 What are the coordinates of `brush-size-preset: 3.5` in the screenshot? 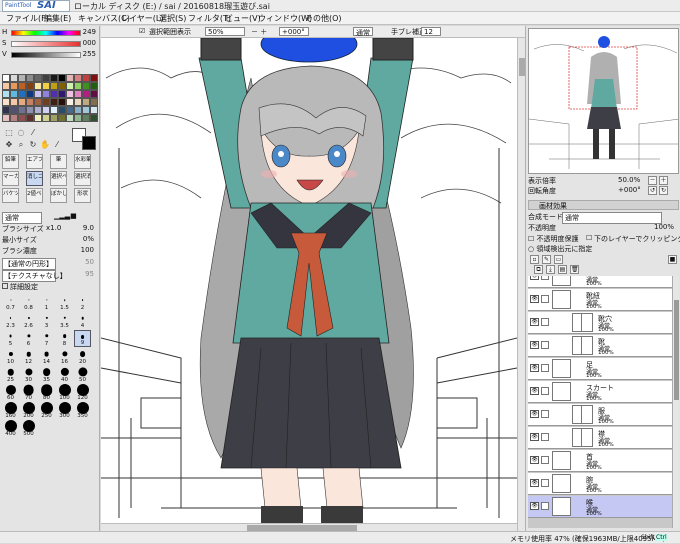 It's located at (64, 320).